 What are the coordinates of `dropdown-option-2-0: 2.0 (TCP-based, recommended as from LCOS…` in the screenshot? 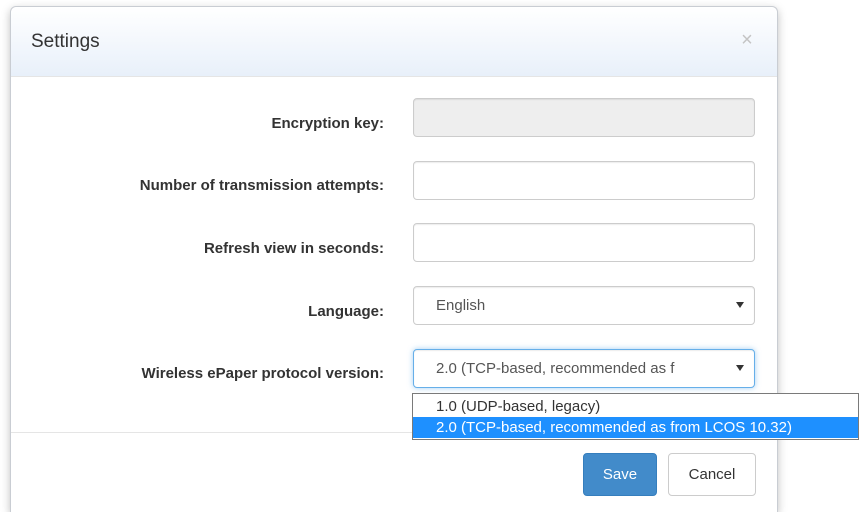 It's located at (635, 427).